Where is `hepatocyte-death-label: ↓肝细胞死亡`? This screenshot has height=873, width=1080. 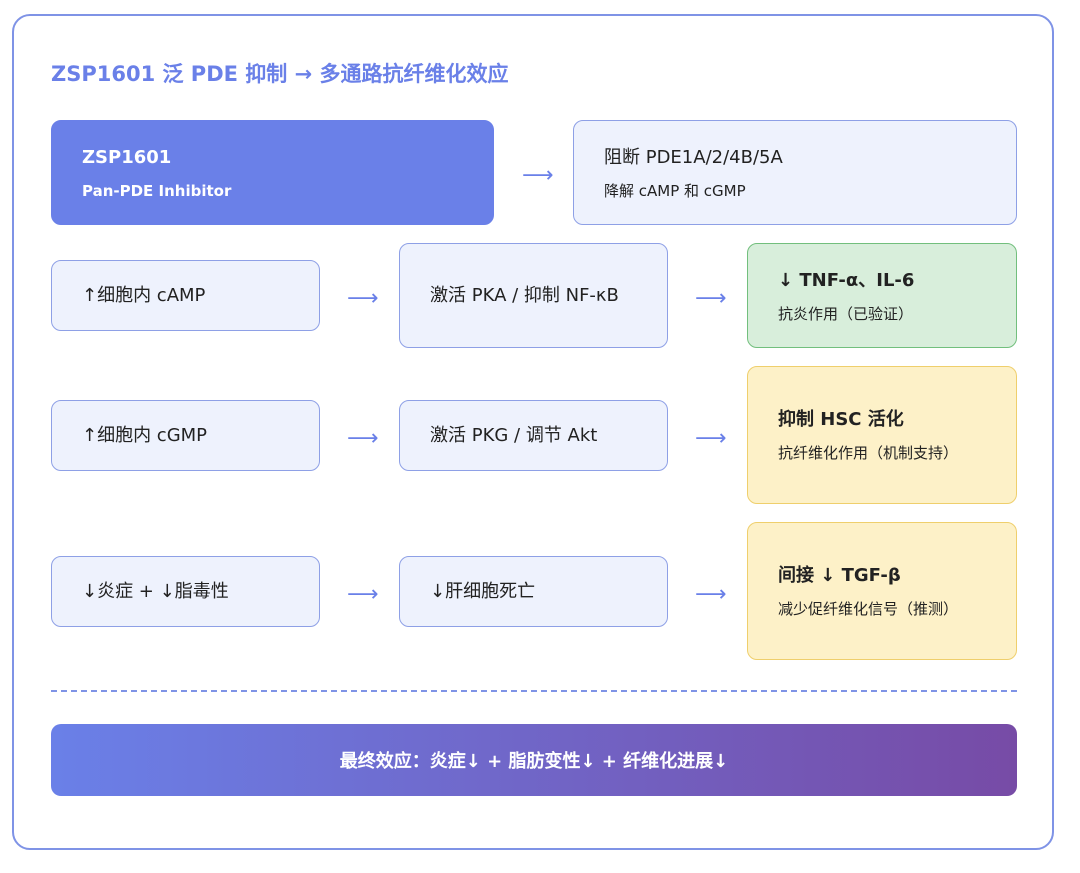 hepatocyte-death-label: ↓肝细胞死亡 is located at coordinates (483, 591).